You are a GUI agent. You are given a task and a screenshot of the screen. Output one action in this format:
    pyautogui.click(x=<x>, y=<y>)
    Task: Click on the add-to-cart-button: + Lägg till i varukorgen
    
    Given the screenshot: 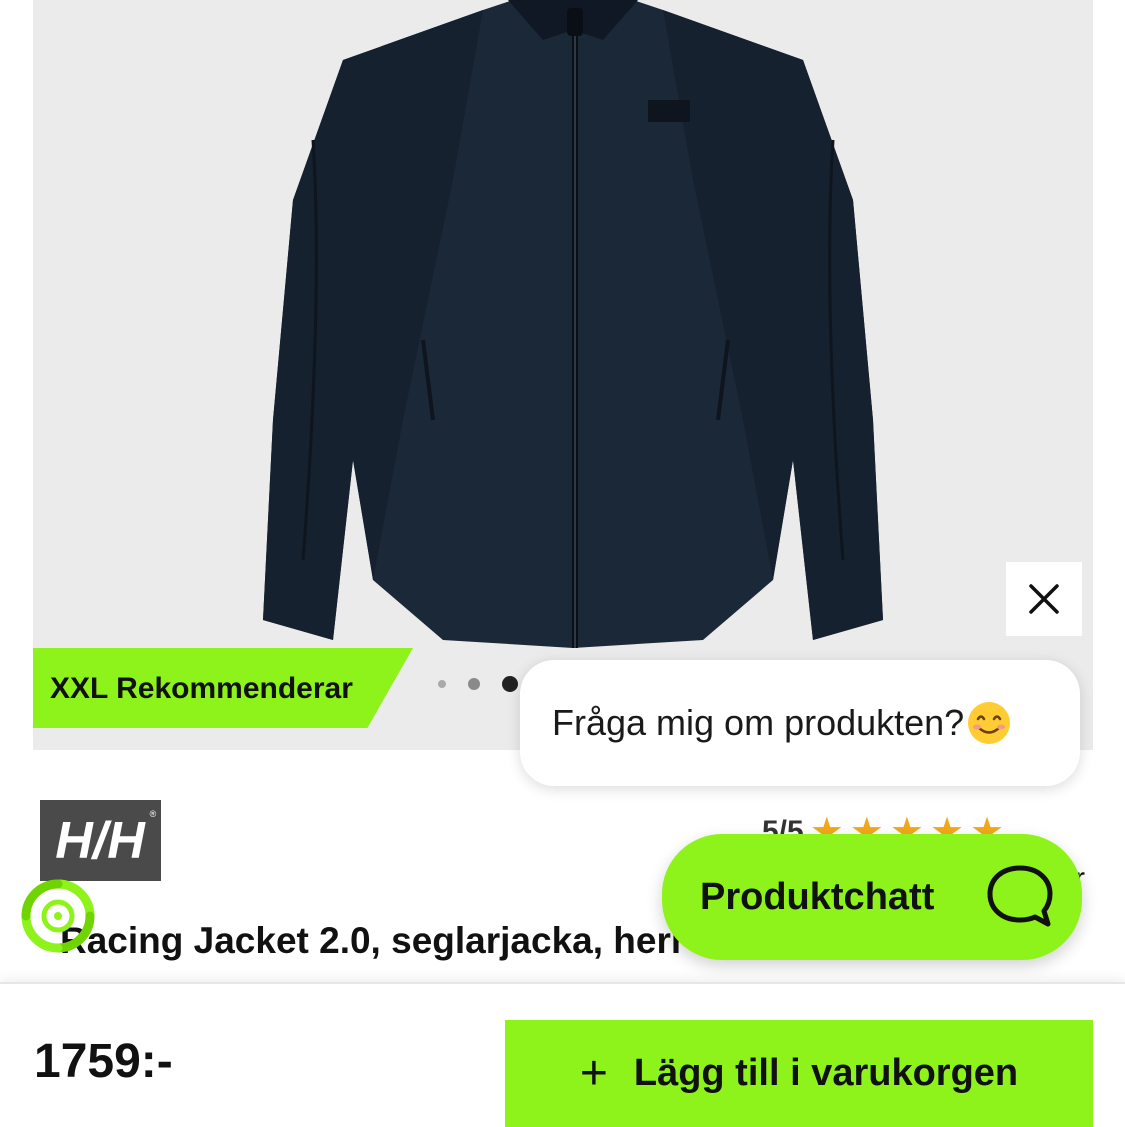 What is the action you would take?
    pyautogui.click(x=799, y=1073)
    